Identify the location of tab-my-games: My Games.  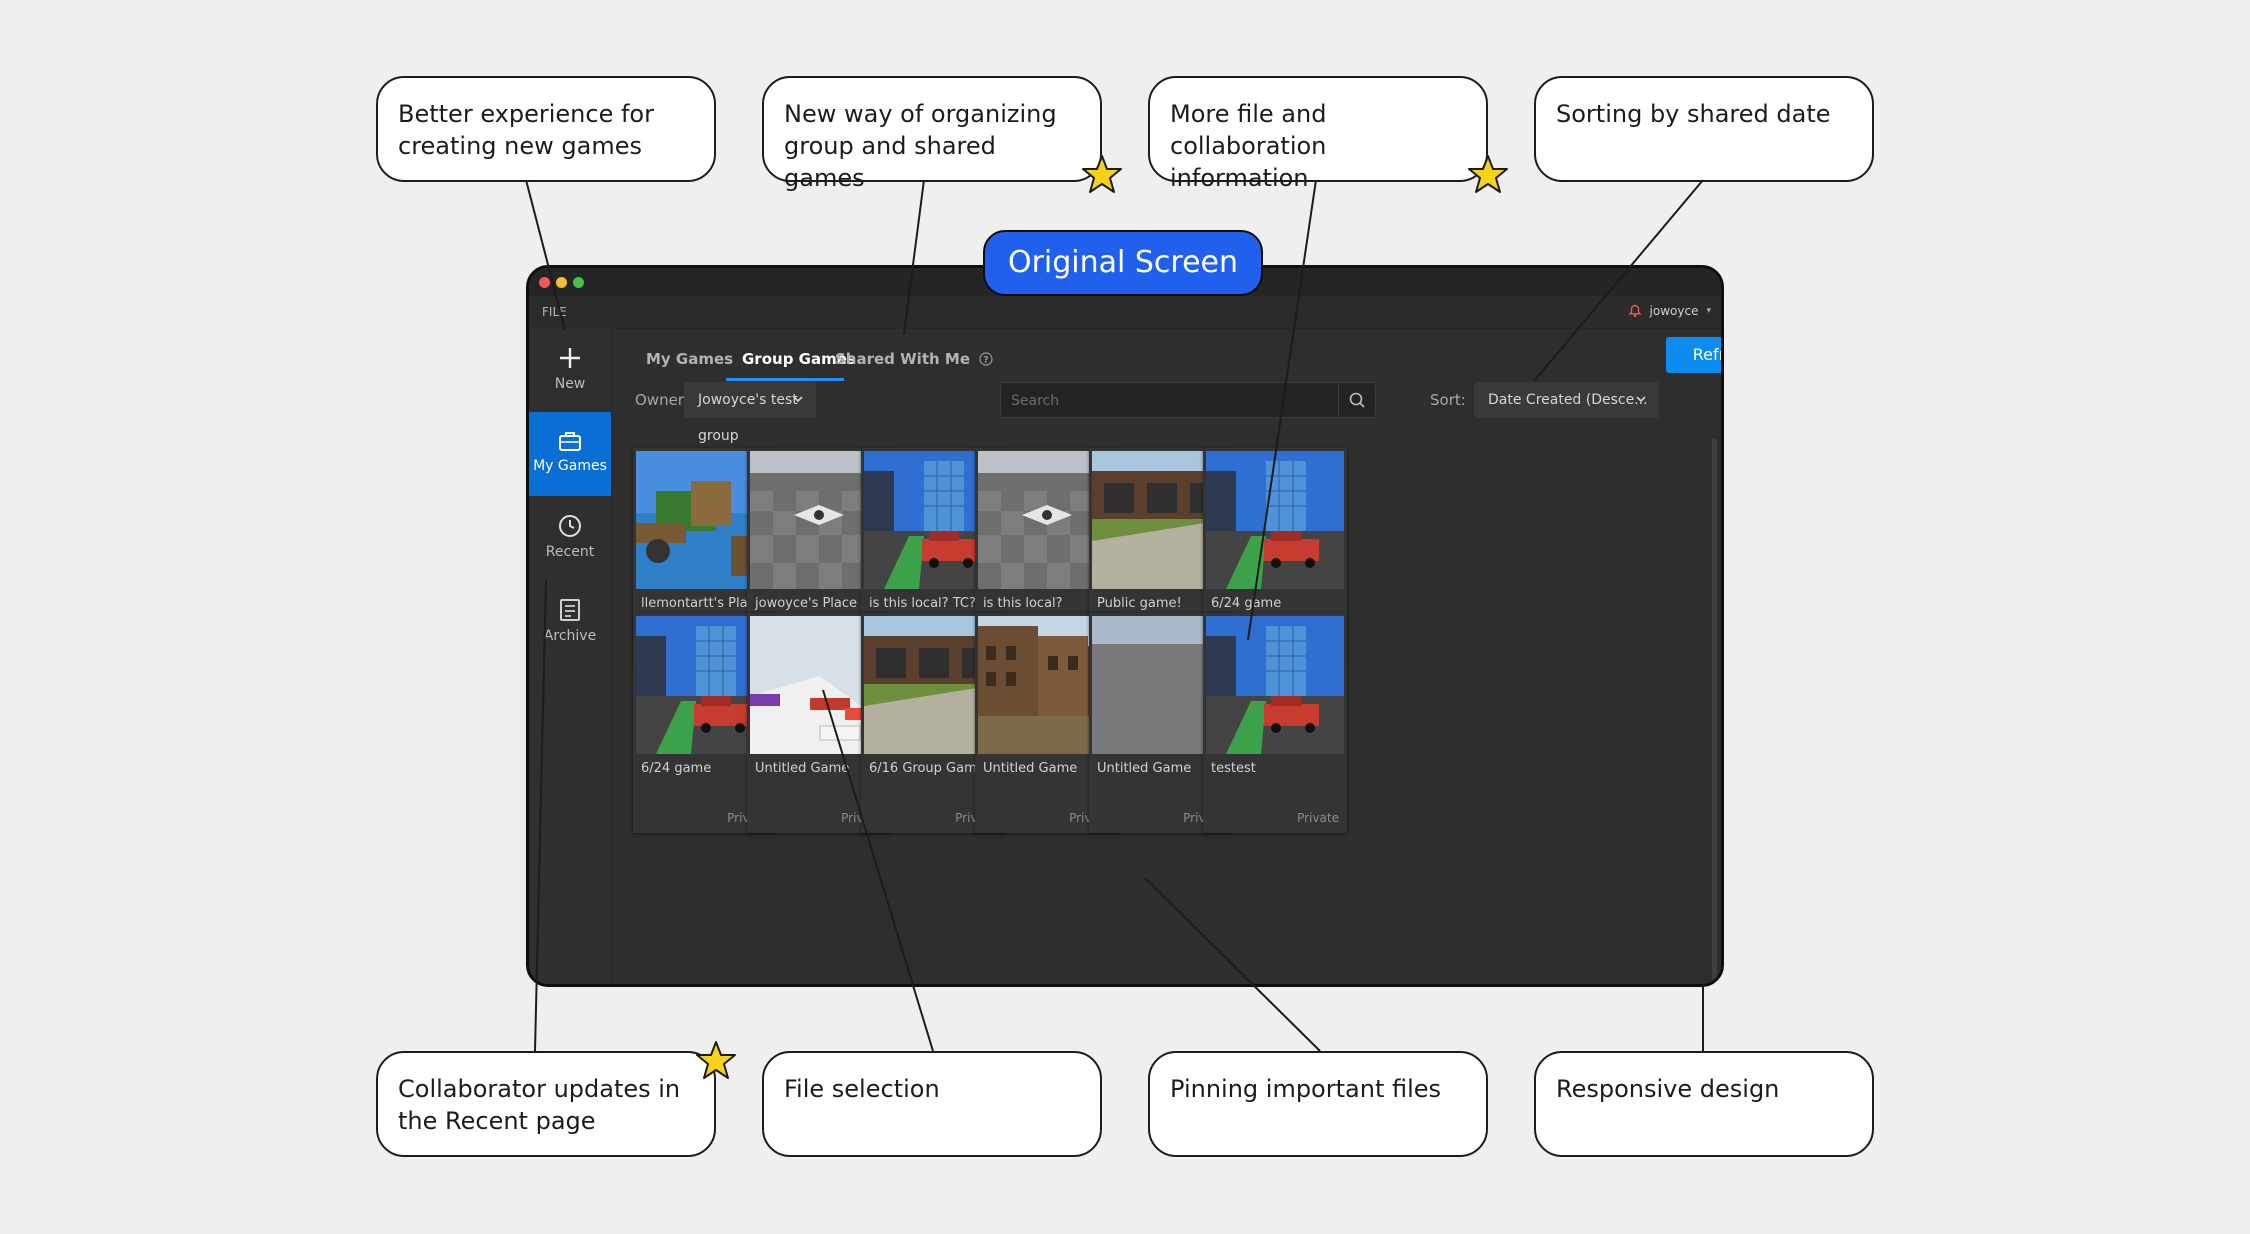
(689, 359).